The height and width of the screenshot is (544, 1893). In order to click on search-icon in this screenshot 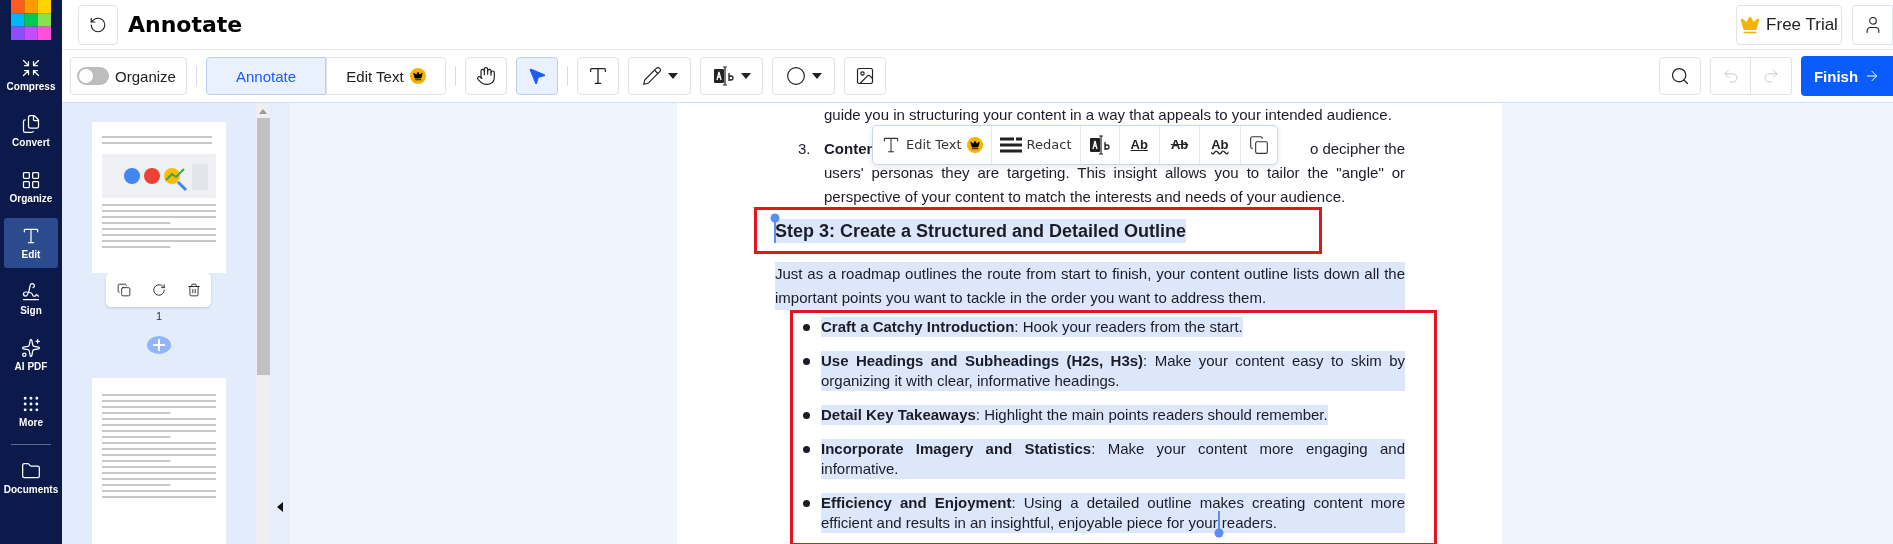, I will do `click(1680, 76)`.